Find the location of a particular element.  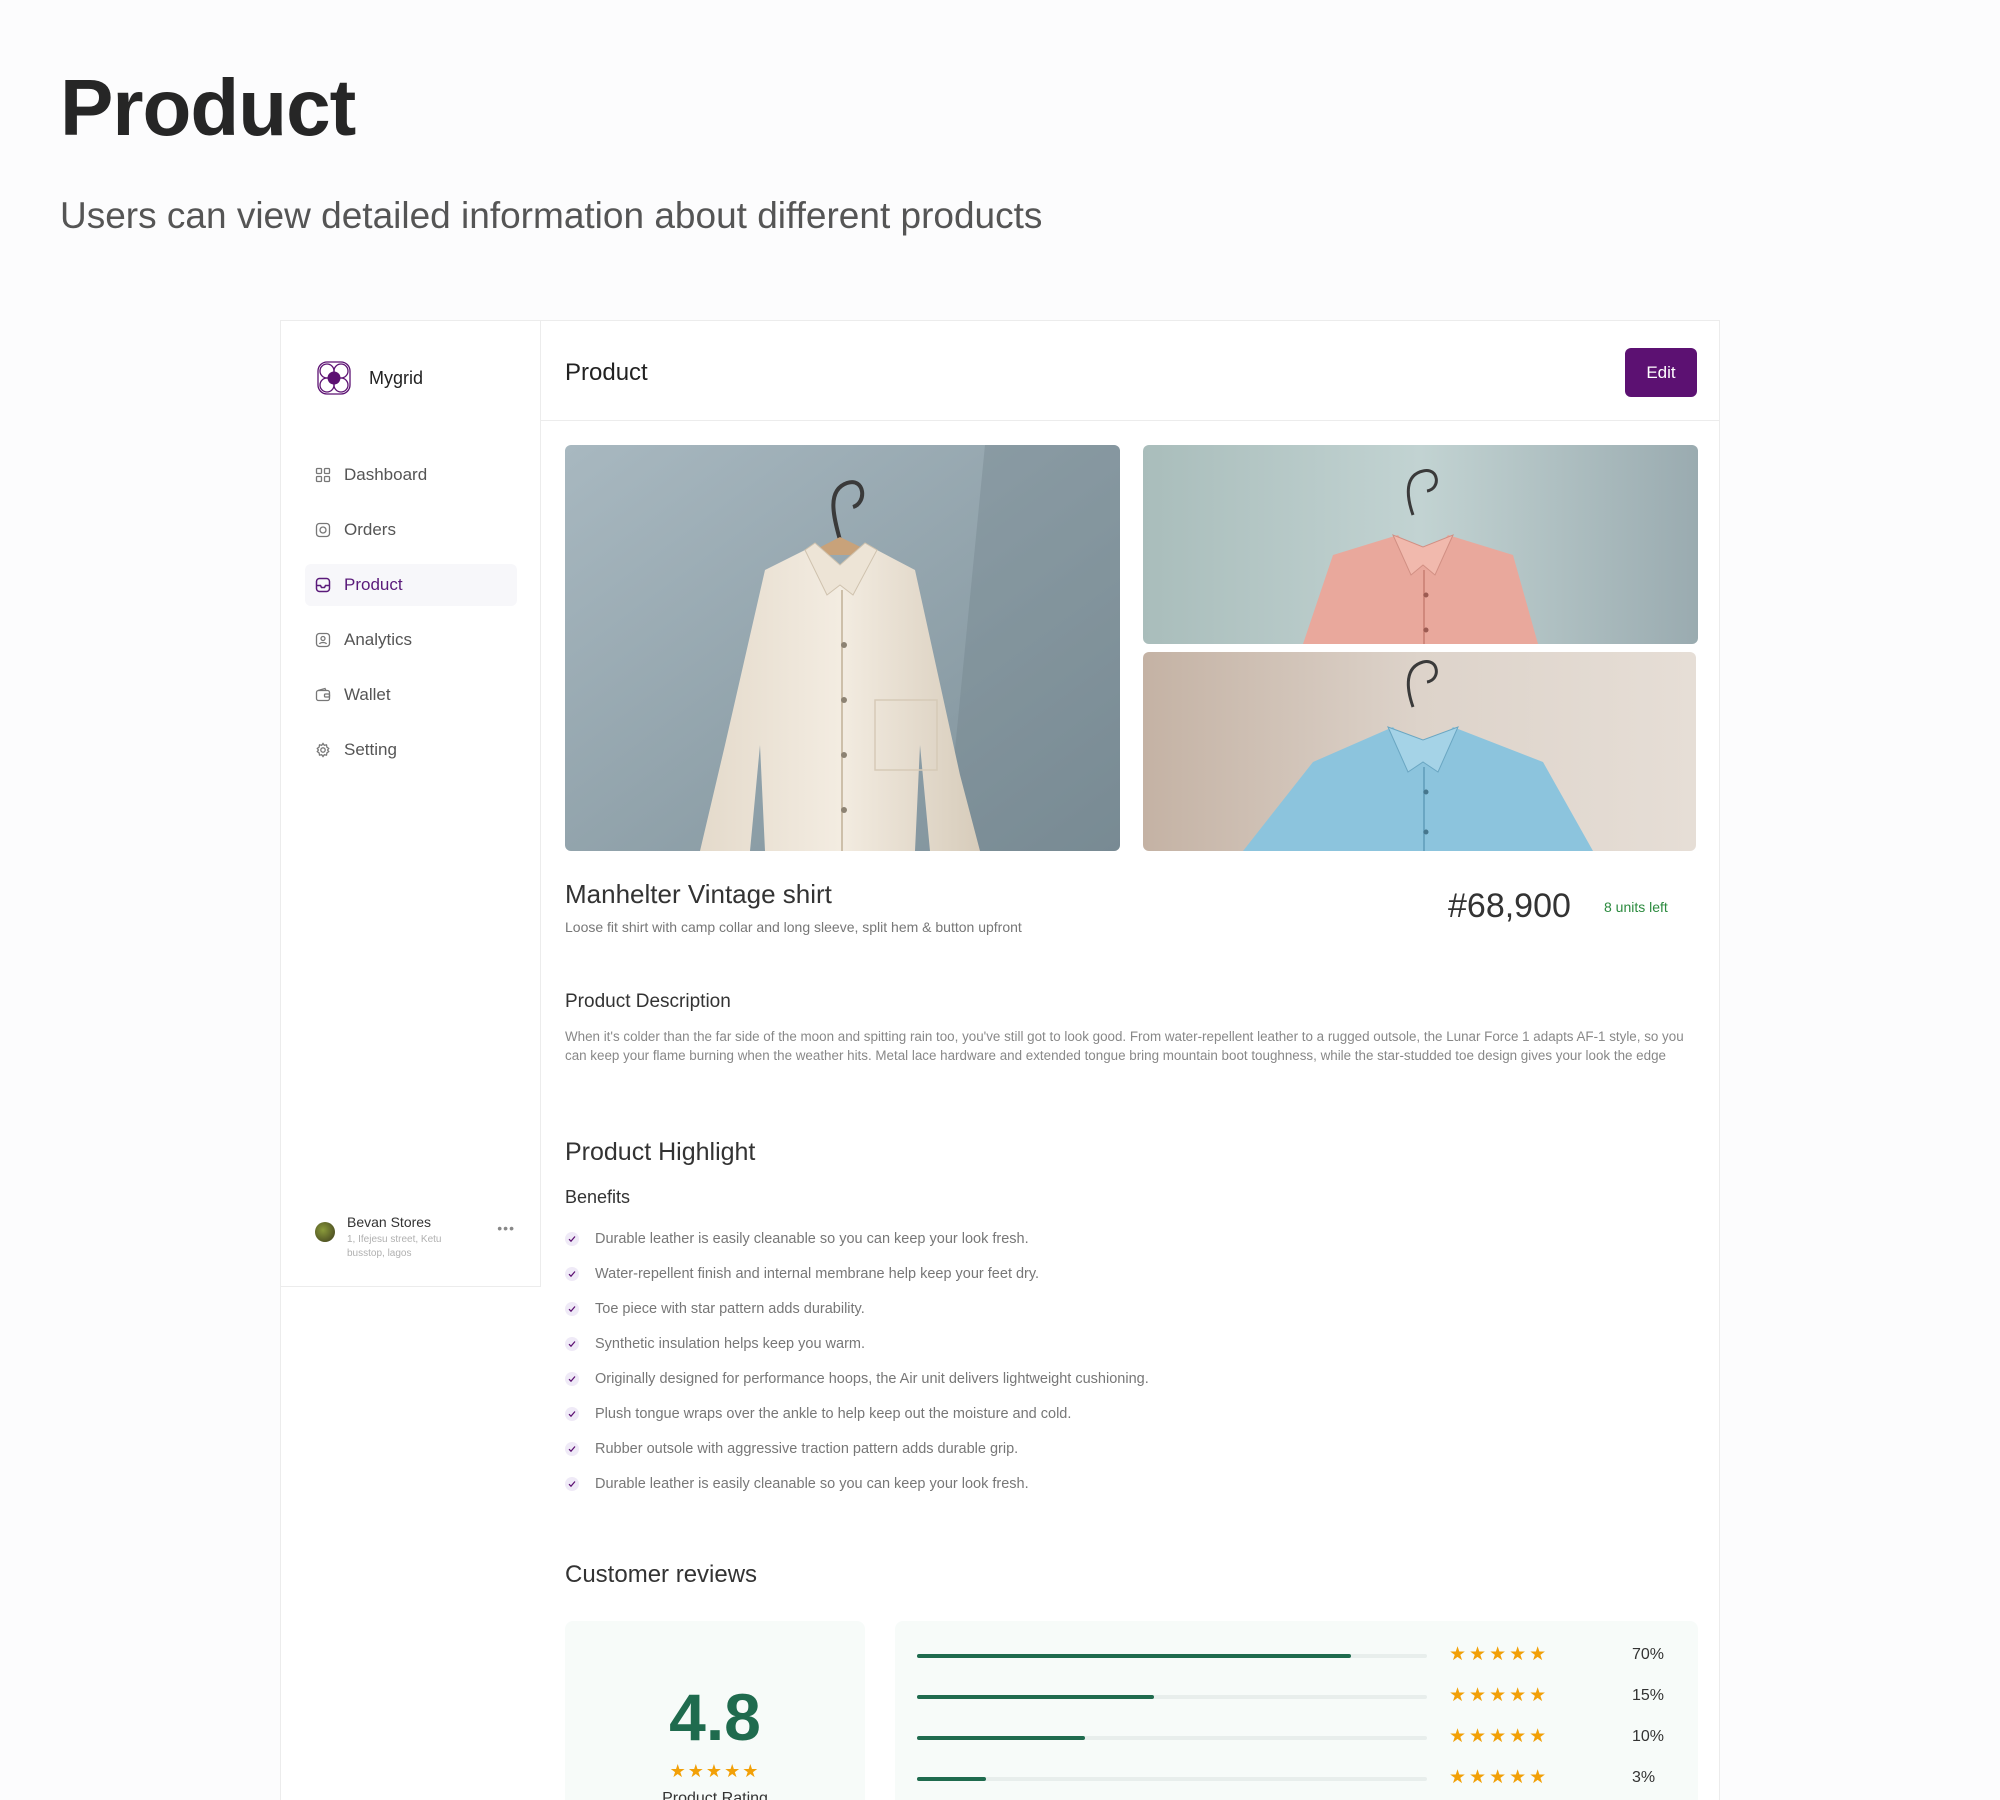

grid-icon is located at coordinates (323, 475).